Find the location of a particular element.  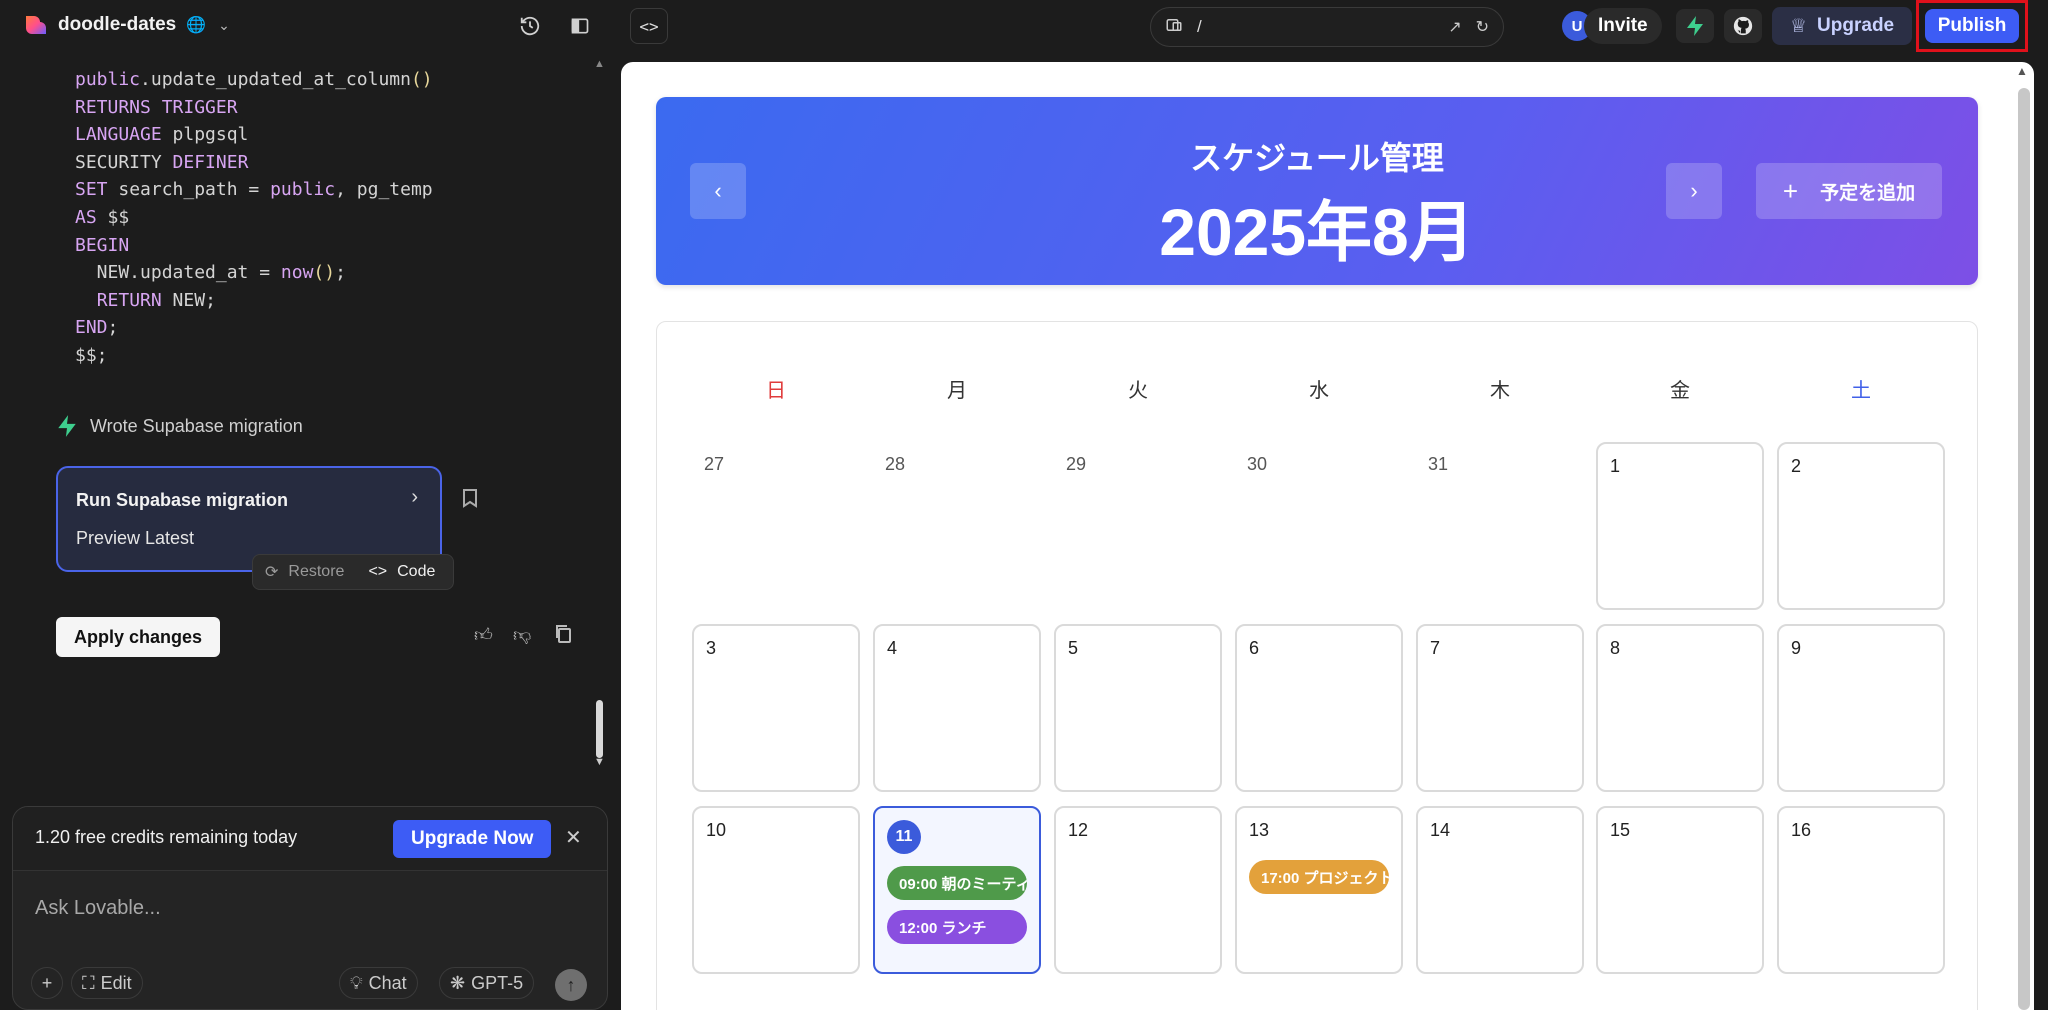

preview-url-bar: / ↗ ↻ is located at coordinates (1327, 27).